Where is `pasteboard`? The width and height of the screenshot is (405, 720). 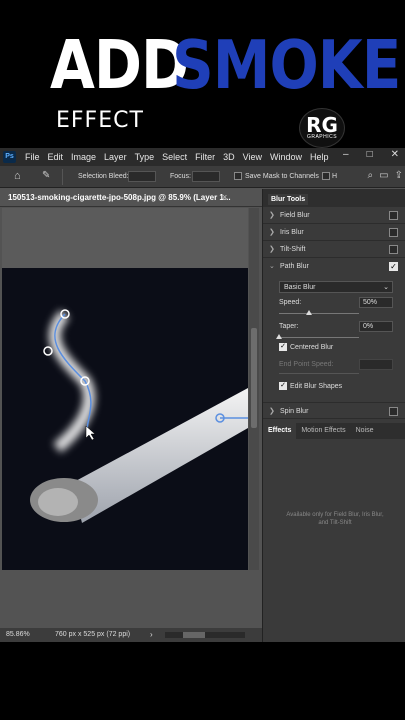
pasteboard is located at coordinates (125, 238).